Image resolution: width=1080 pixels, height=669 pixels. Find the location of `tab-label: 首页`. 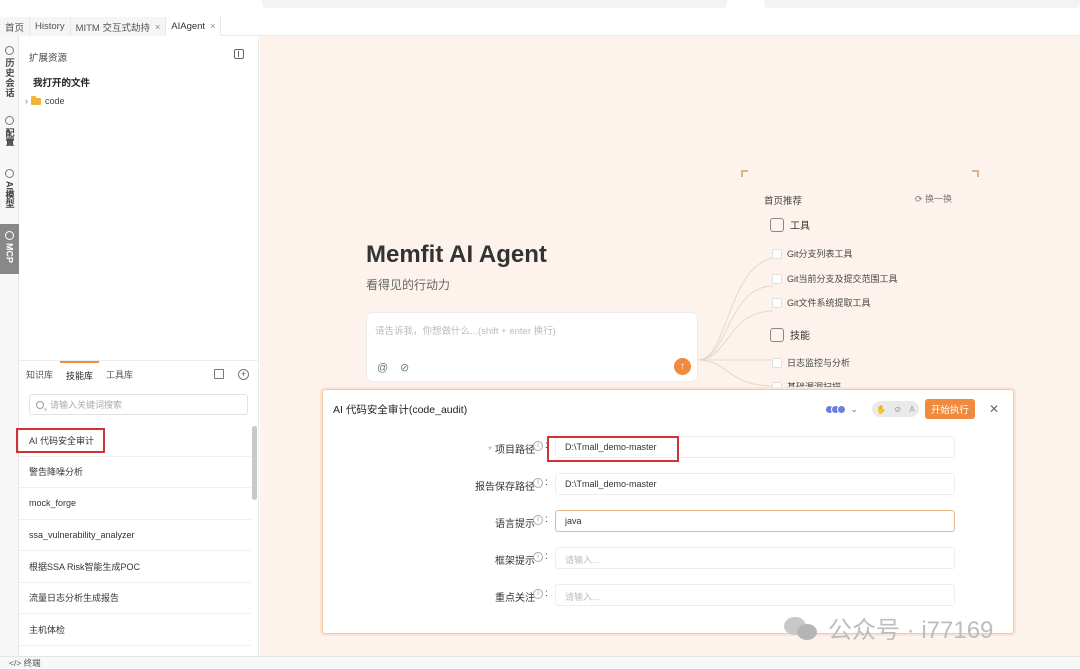

tab-label: 首页 is located at coordinates (15, 28).